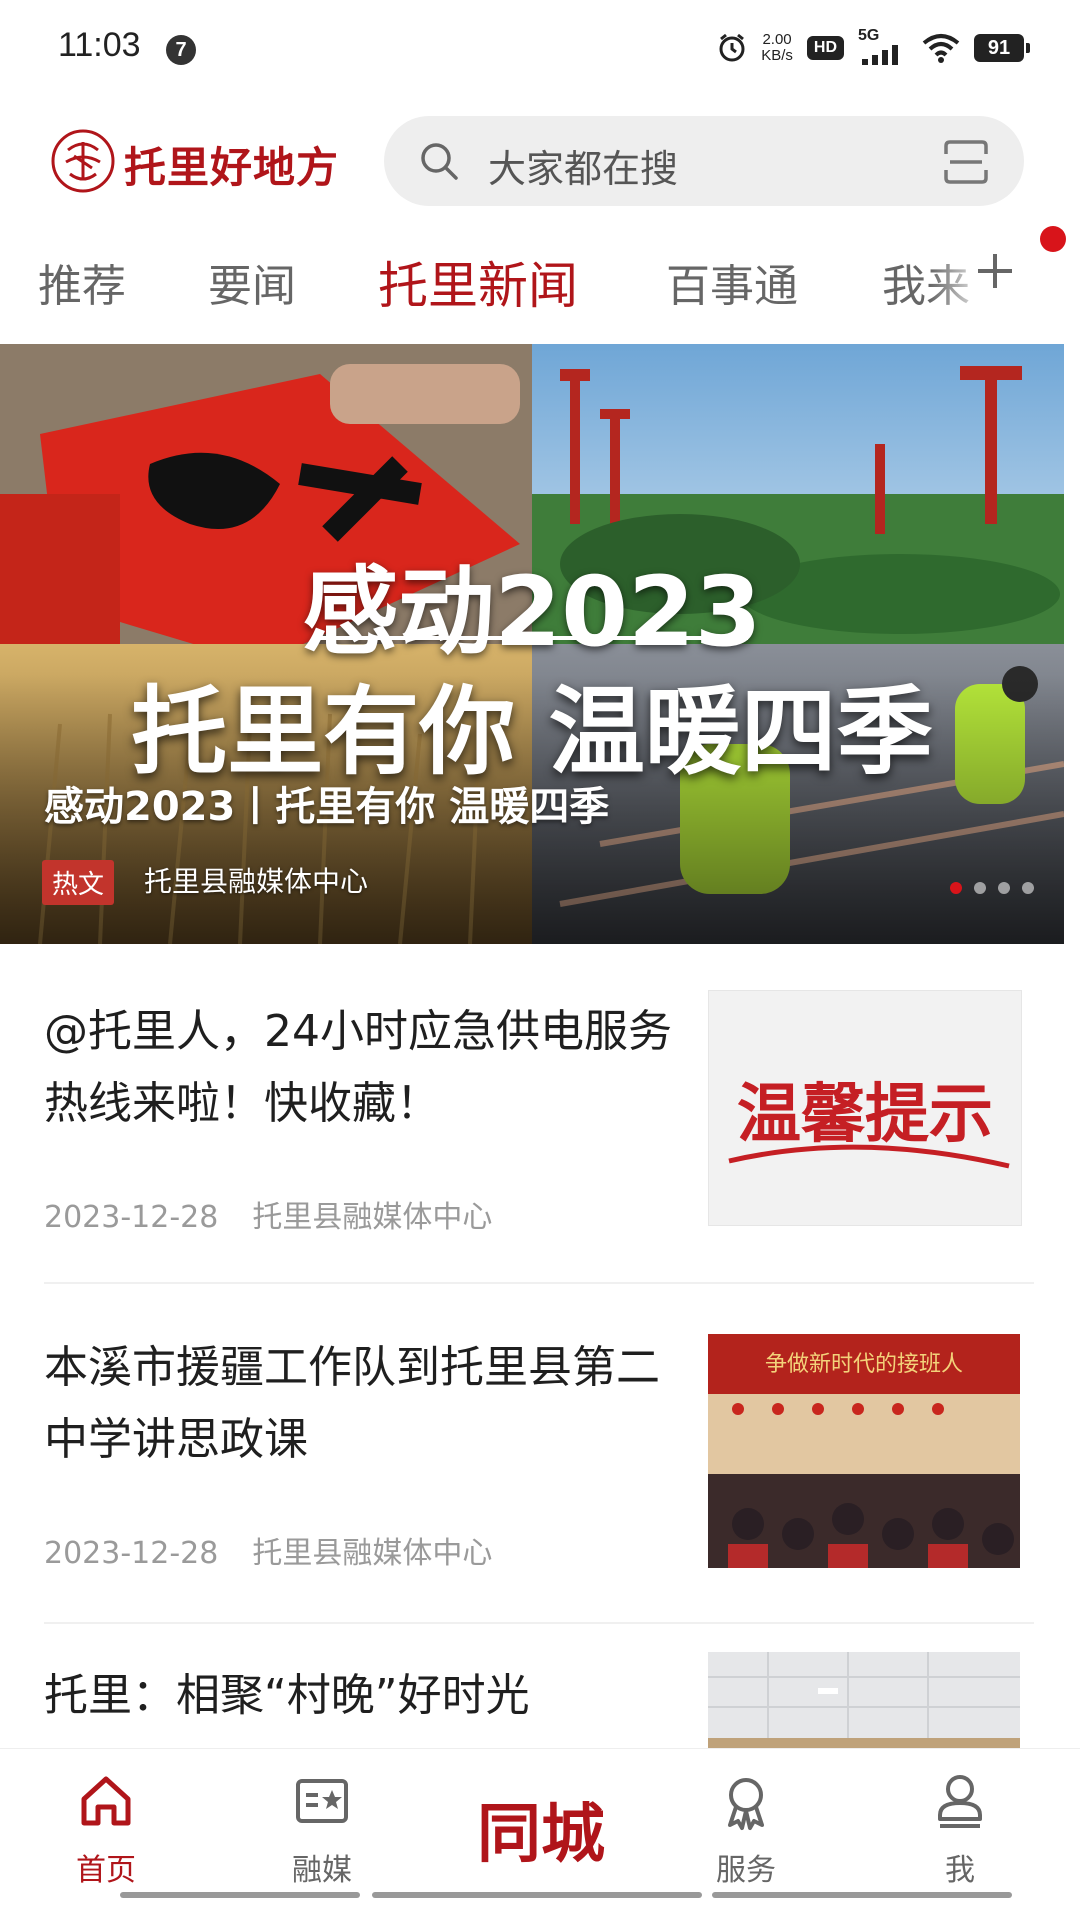 The width and height of the screenshot is (1080, 1921). What do you see at coordinates (78, 882) in the screenshot?
I see `hot-tag-badge: 热文` at bounding box center [78, 882].